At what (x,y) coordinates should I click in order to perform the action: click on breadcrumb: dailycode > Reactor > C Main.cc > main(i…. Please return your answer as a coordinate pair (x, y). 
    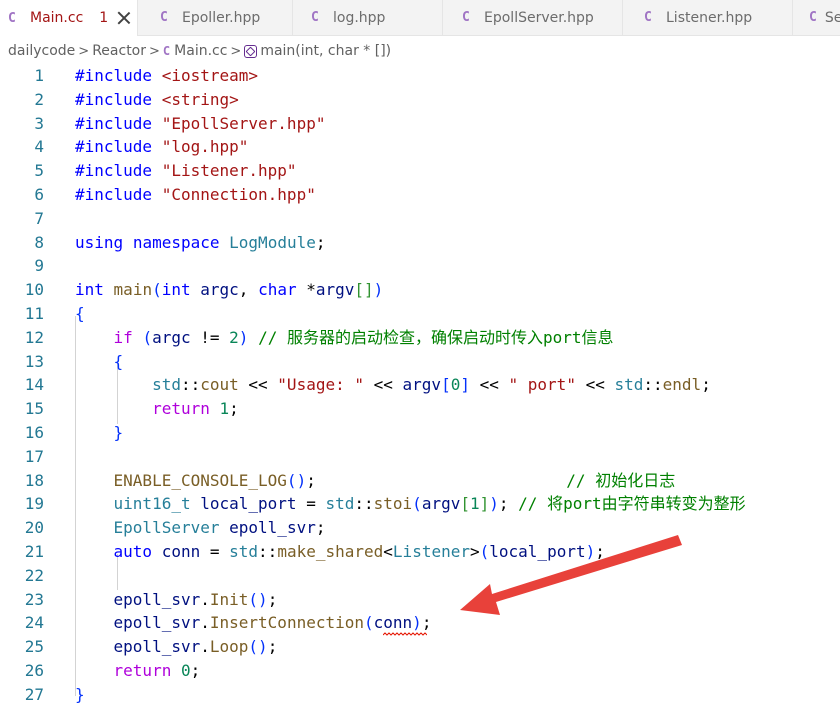
    Looking at the image, I should click on (195, 51).